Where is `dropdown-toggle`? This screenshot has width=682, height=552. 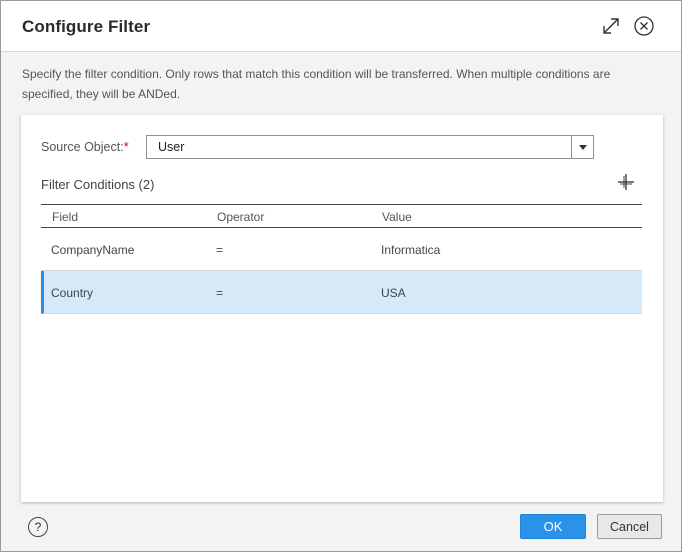
dropdown-toggle is located at coordinates (582, 147).